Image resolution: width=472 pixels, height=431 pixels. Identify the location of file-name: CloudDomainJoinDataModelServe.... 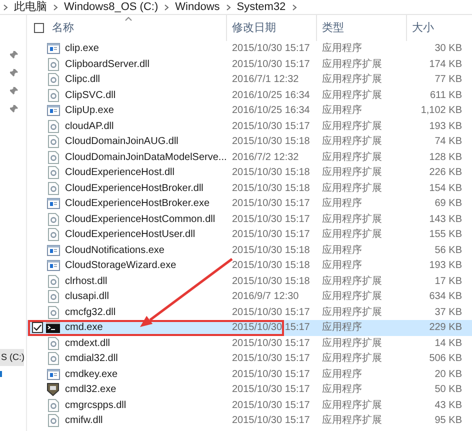
(146, 157).